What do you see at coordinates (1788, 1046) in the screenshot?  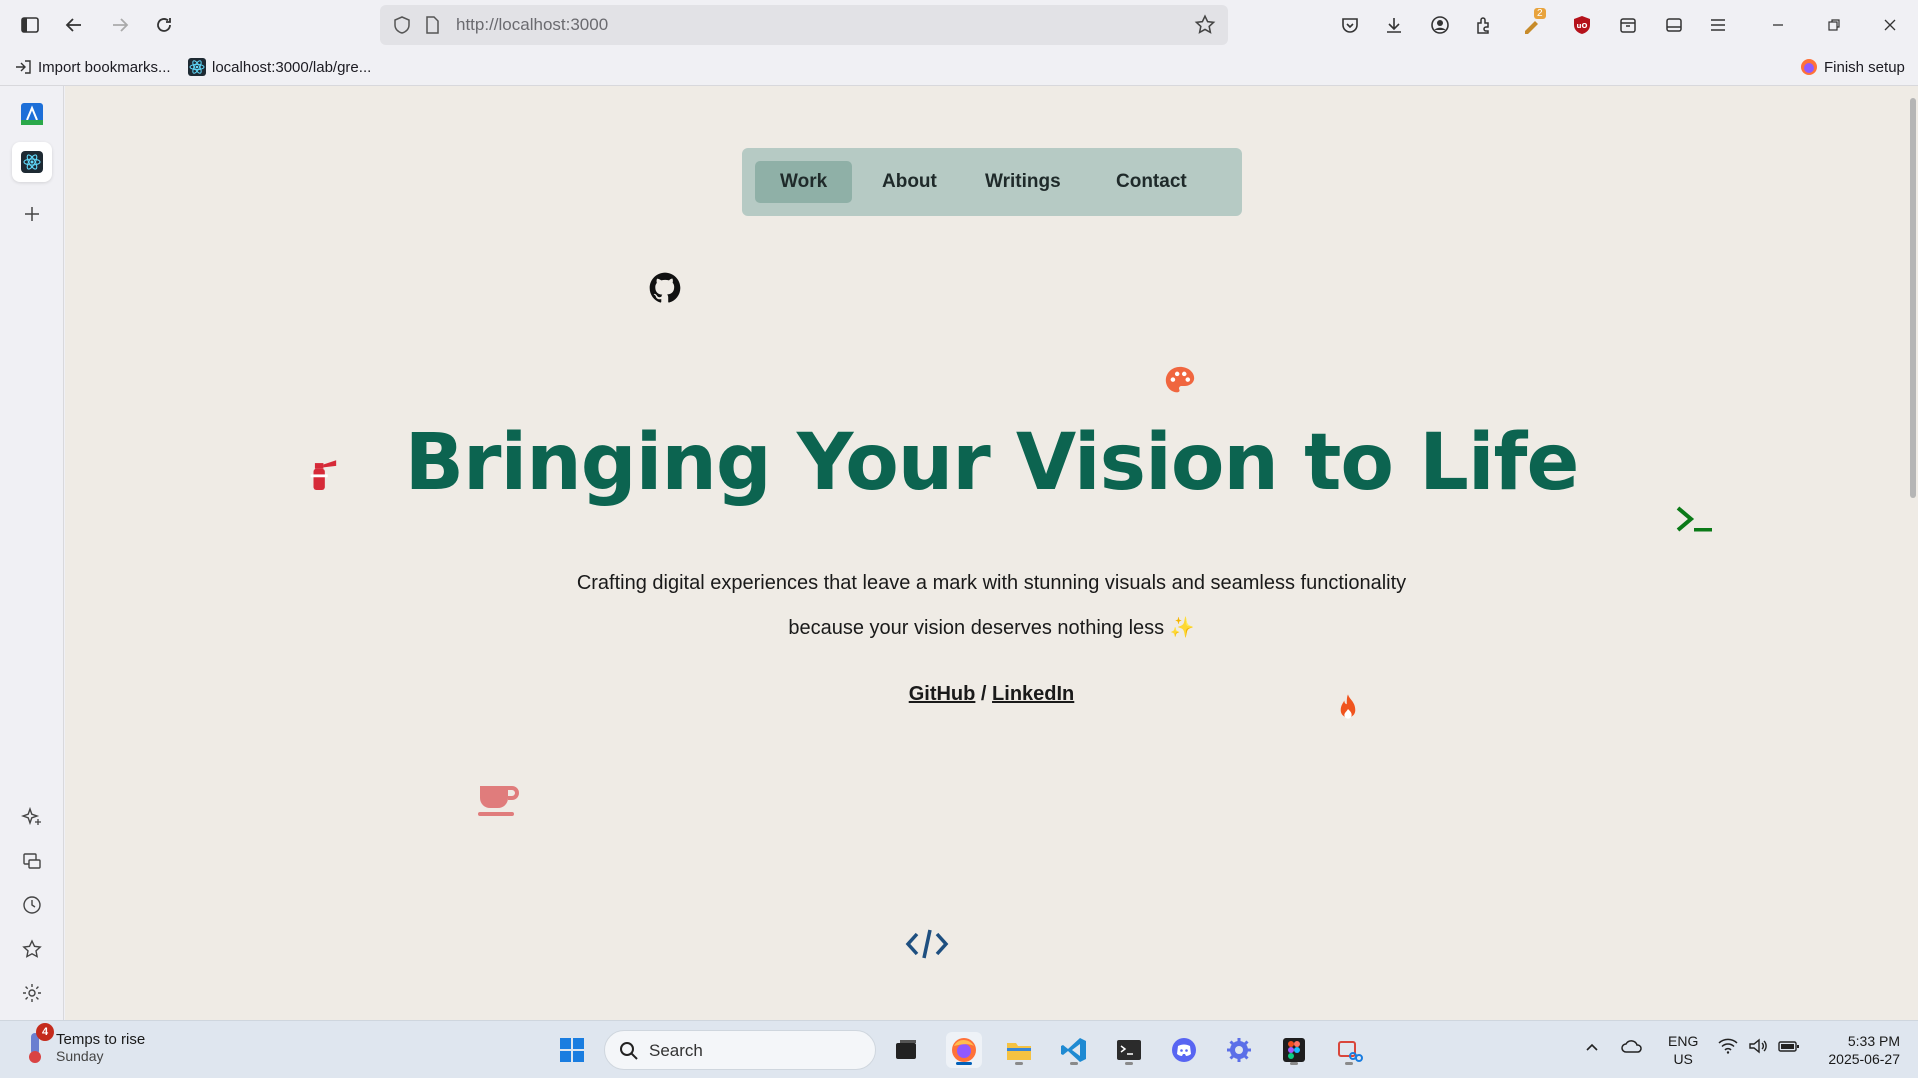 I see `battery-icon` at bounding box center [1788, 1046].